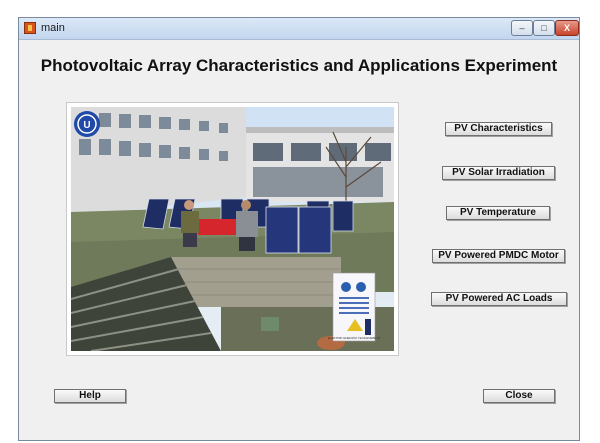  I want to click on pv-powered-ac-loads-button: PV Powered AC Loads, so click(499, 299).